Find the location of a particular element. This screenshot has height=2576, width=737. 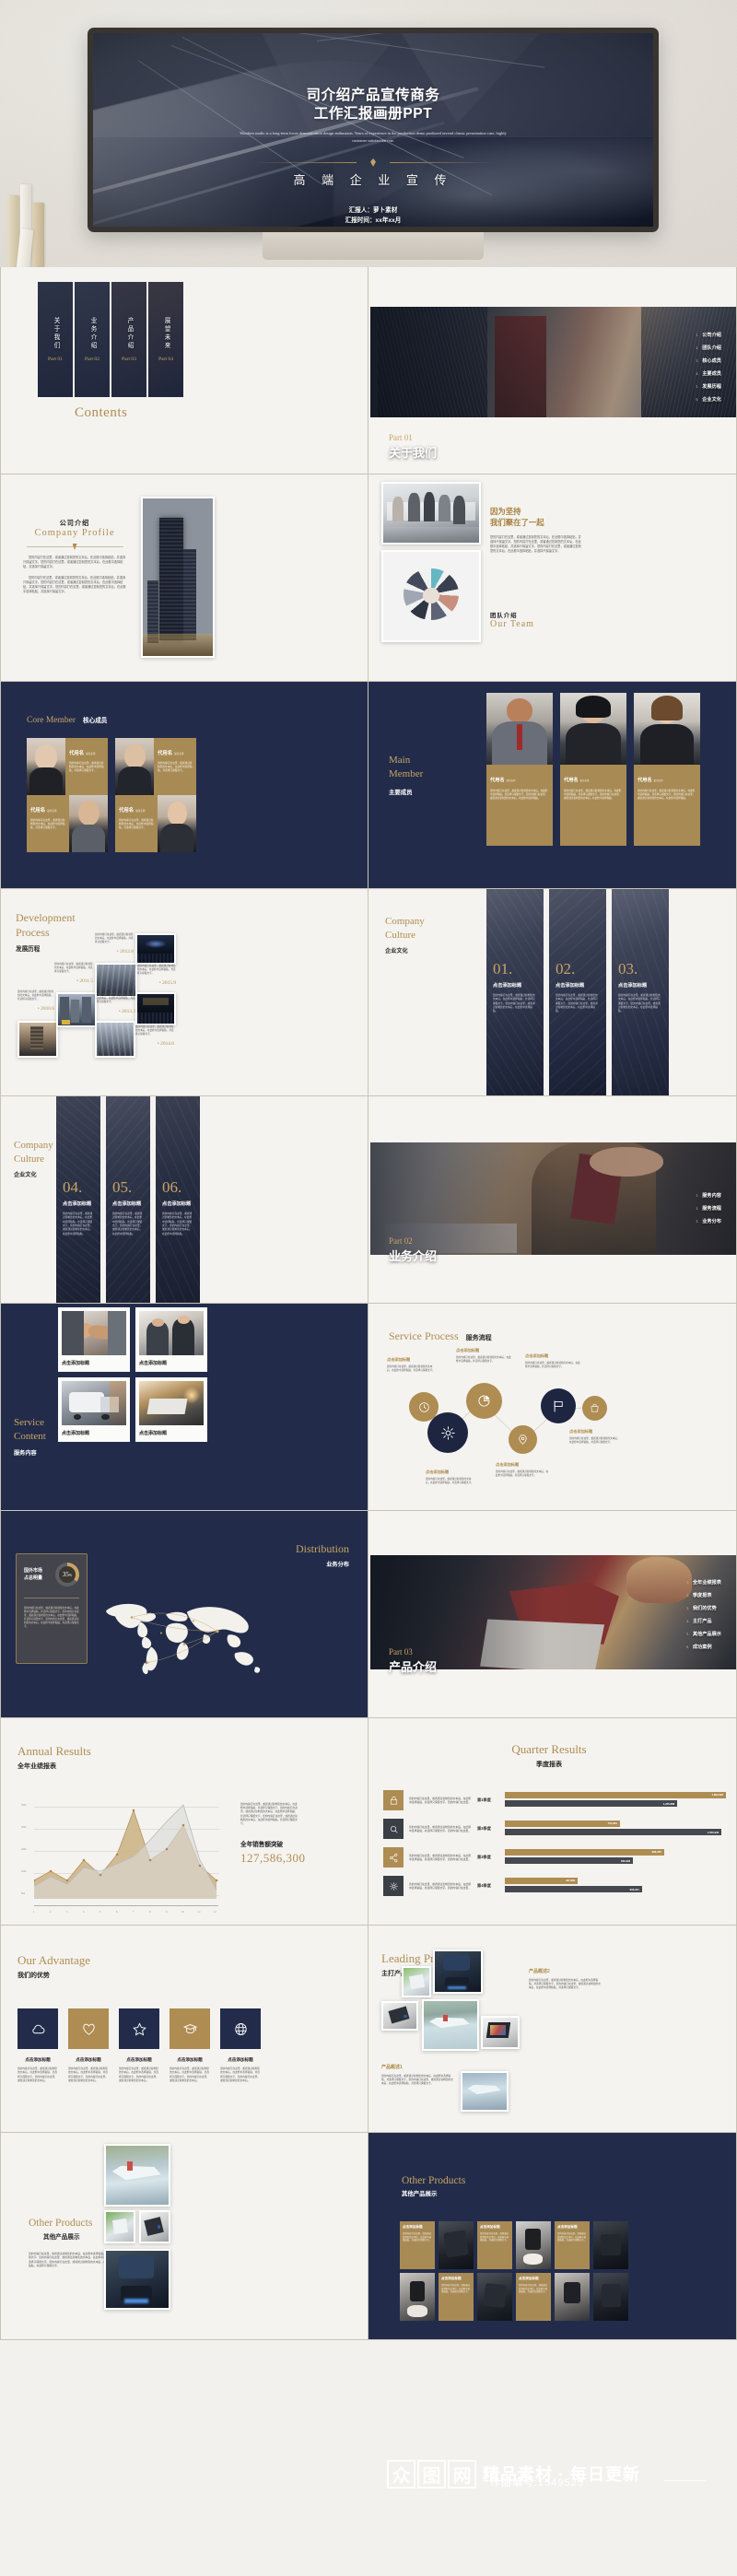

item-text: 其他产品展示 is located at coordinates (706, 1635).